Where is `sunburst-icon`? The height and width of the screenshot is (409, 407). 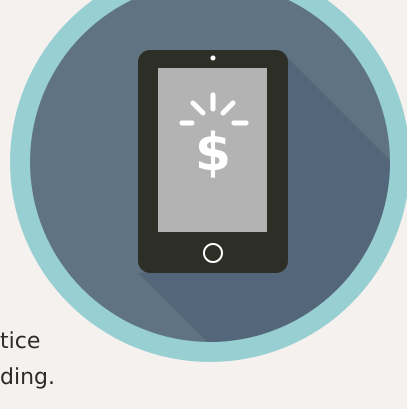 sunburst-icon is located at coordinates (214, 109).